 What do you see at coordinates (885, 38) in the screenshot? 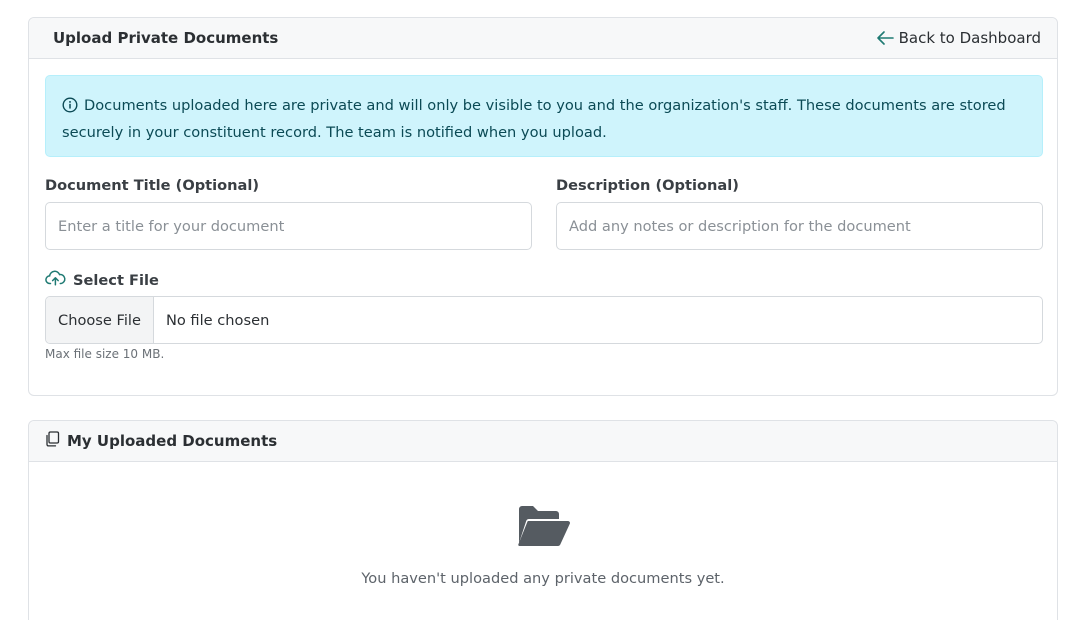
I see `arrow-left-icon` at bounding box center [885, 38].